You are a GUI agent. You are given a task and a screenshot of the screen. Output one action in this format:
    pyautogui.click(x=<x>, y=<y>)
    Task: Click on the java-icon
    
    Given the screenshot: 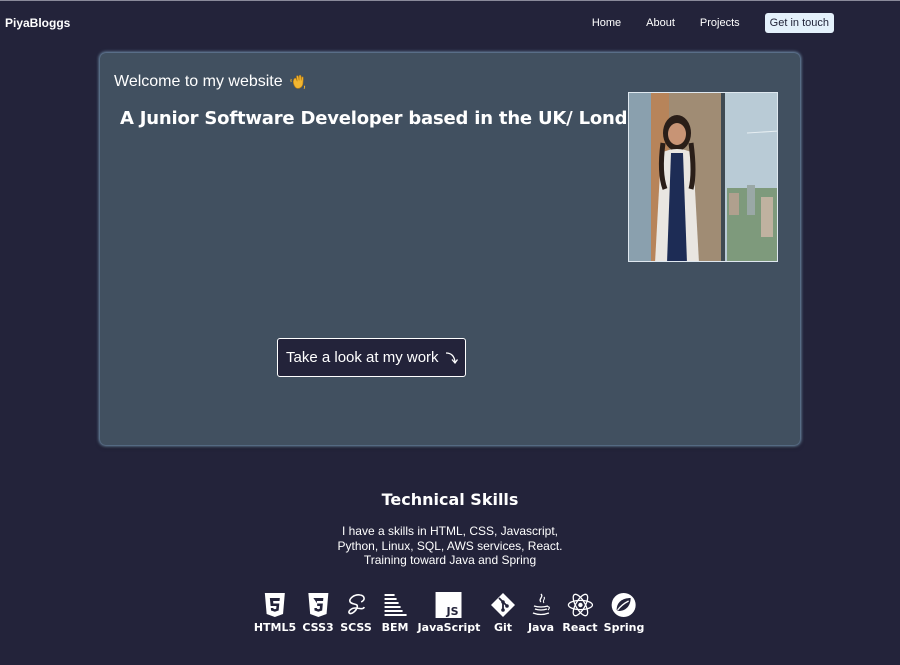 What is the action you would take?
    pyautogui.click(x=541, y=604)
    